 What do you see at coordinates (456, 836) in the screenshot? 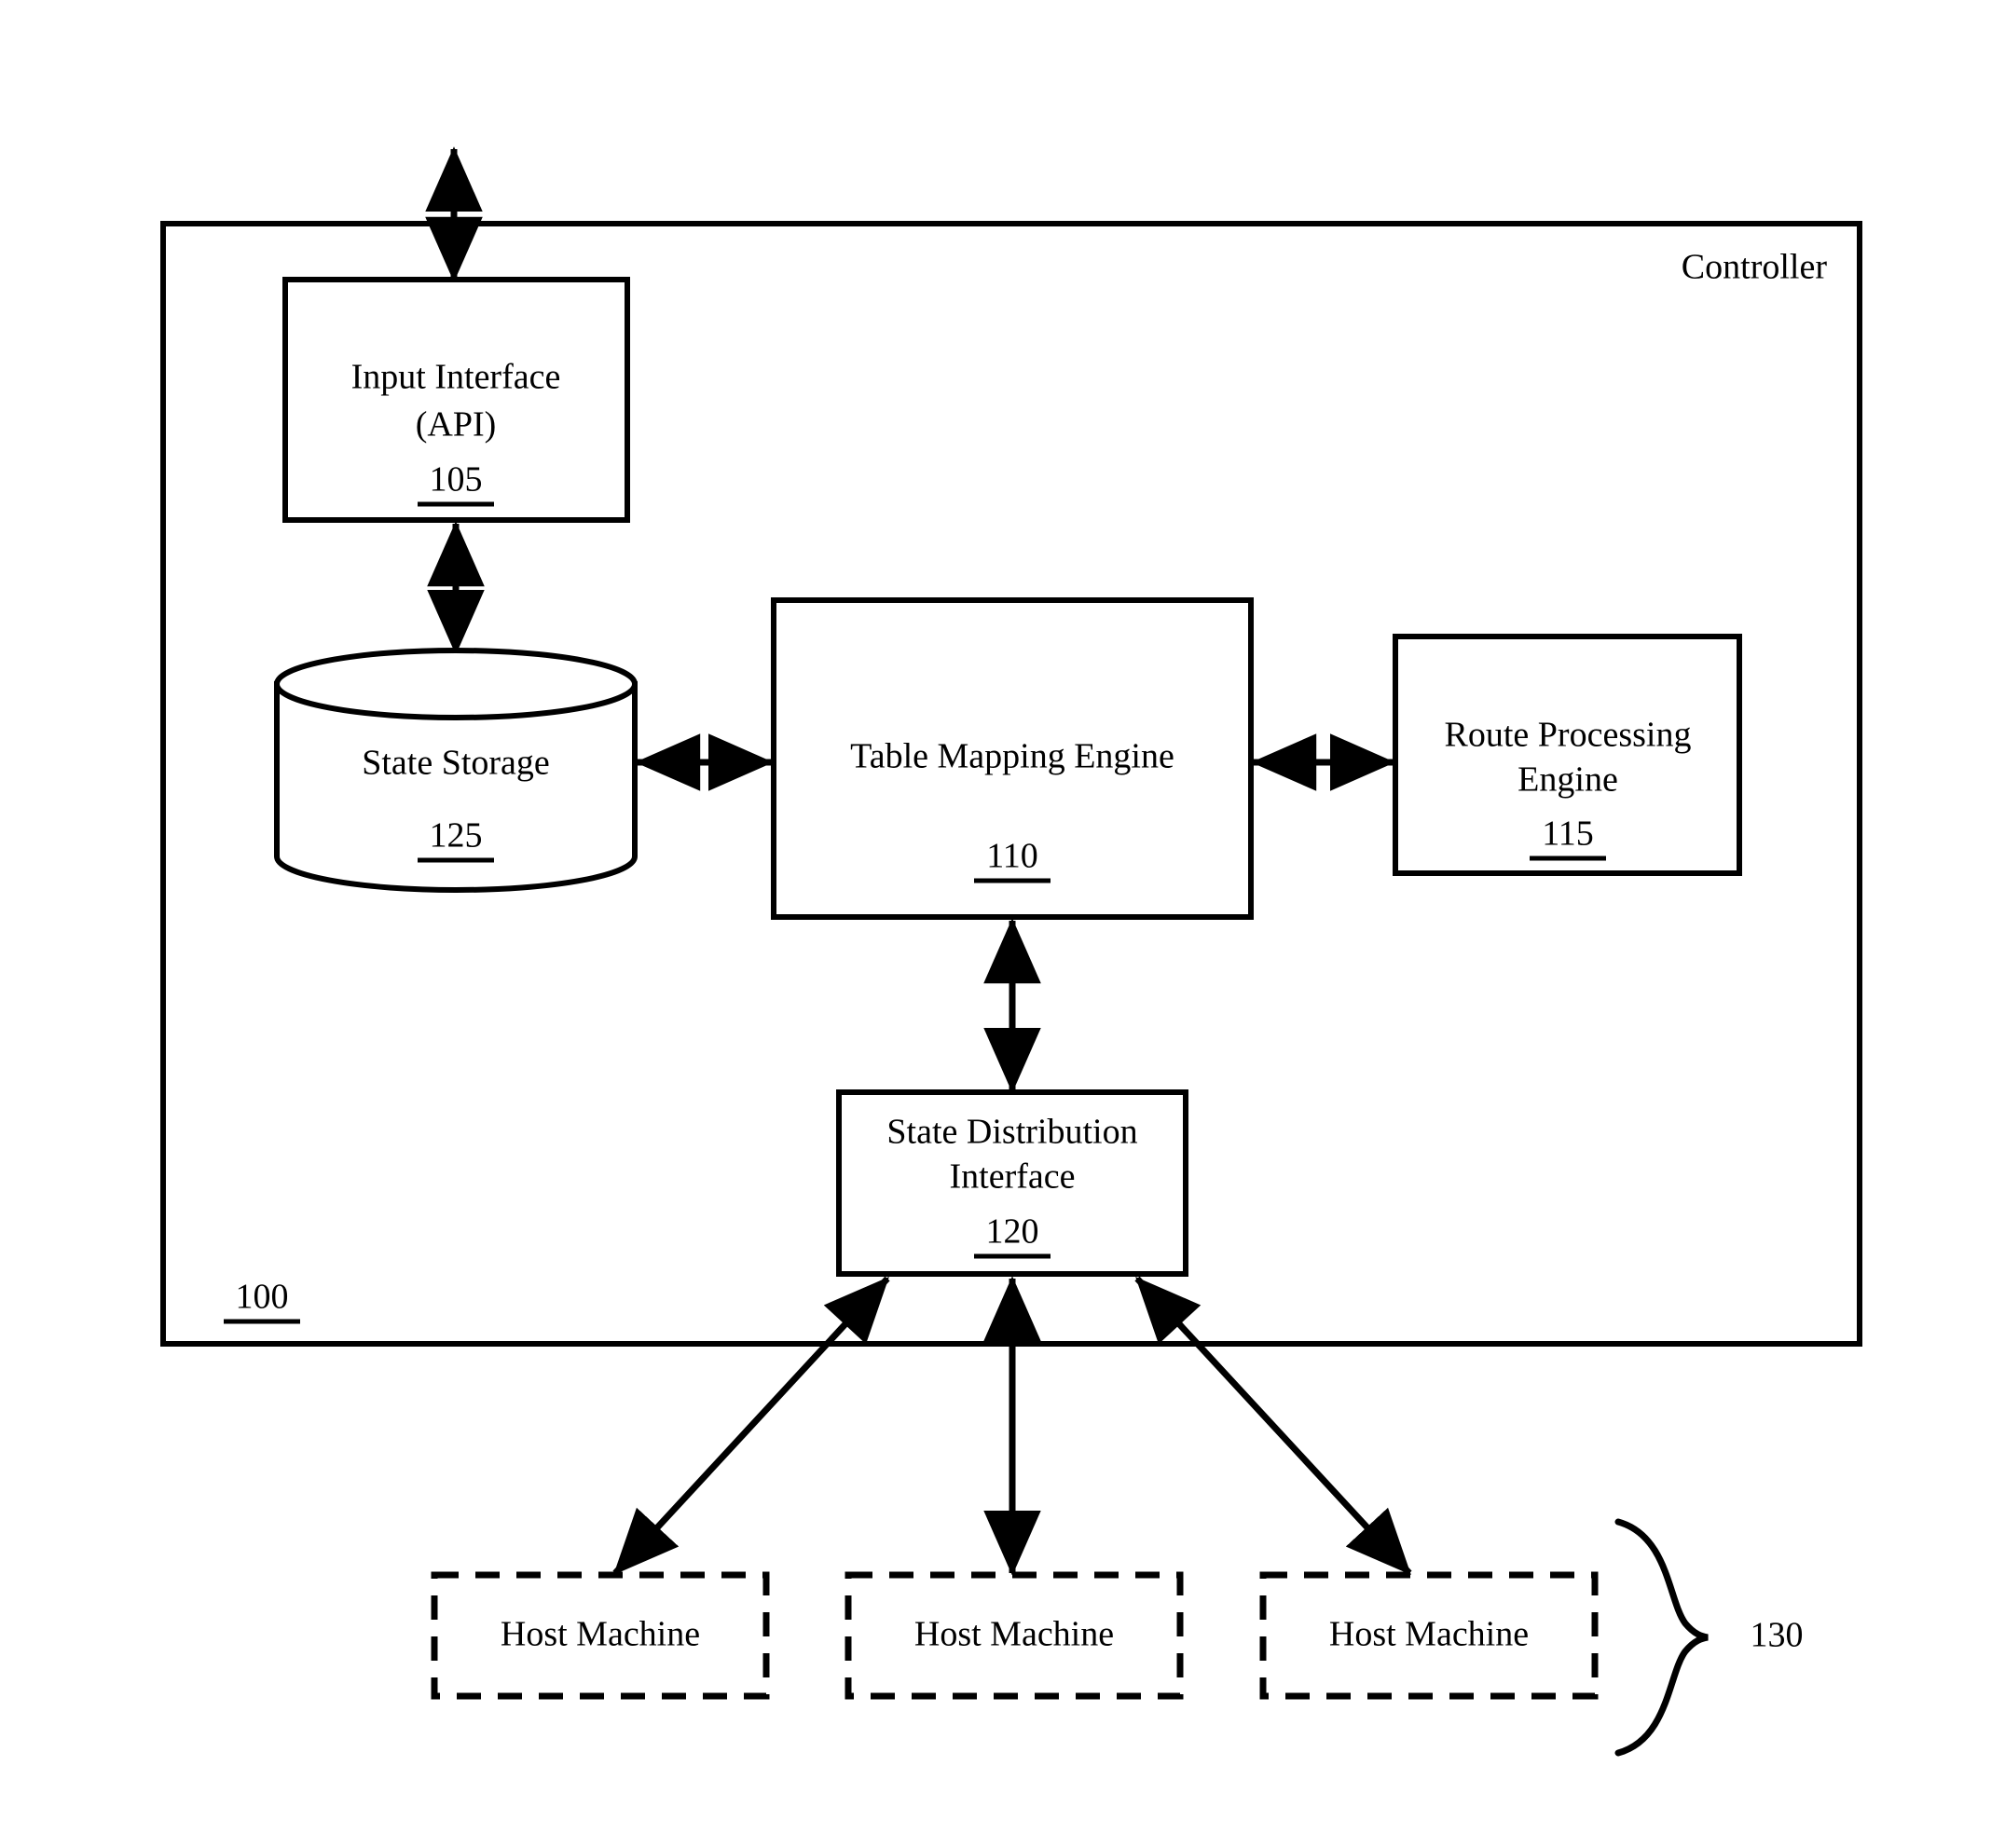
I see `state-storage-ref: 125` at bounding box center [456, 836].